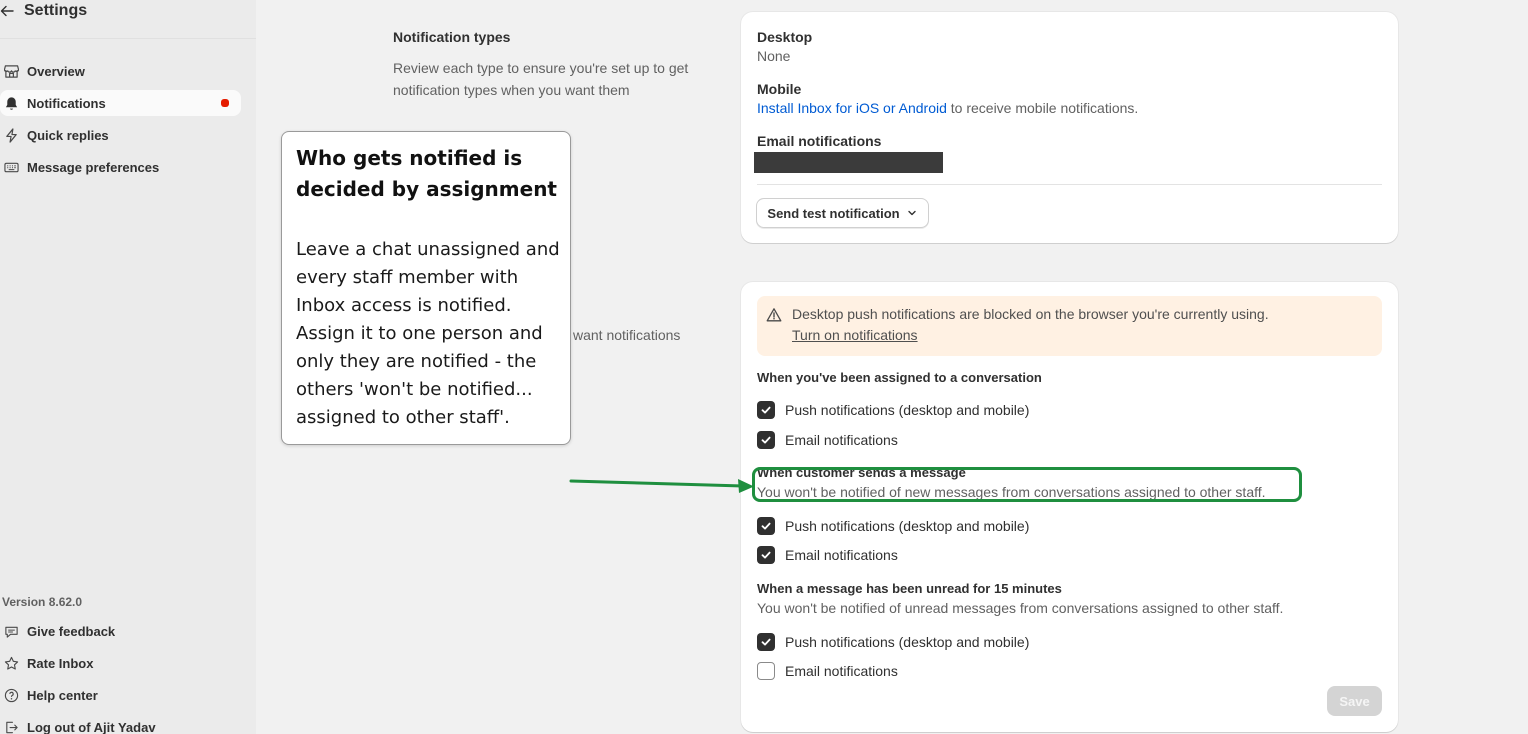 This screenshot has height=734, width=1528. What do you see at coordinates (42, 602) in the screenshot?
I see `version-label: Version 8.62.0` at bounding box center [42, 602].